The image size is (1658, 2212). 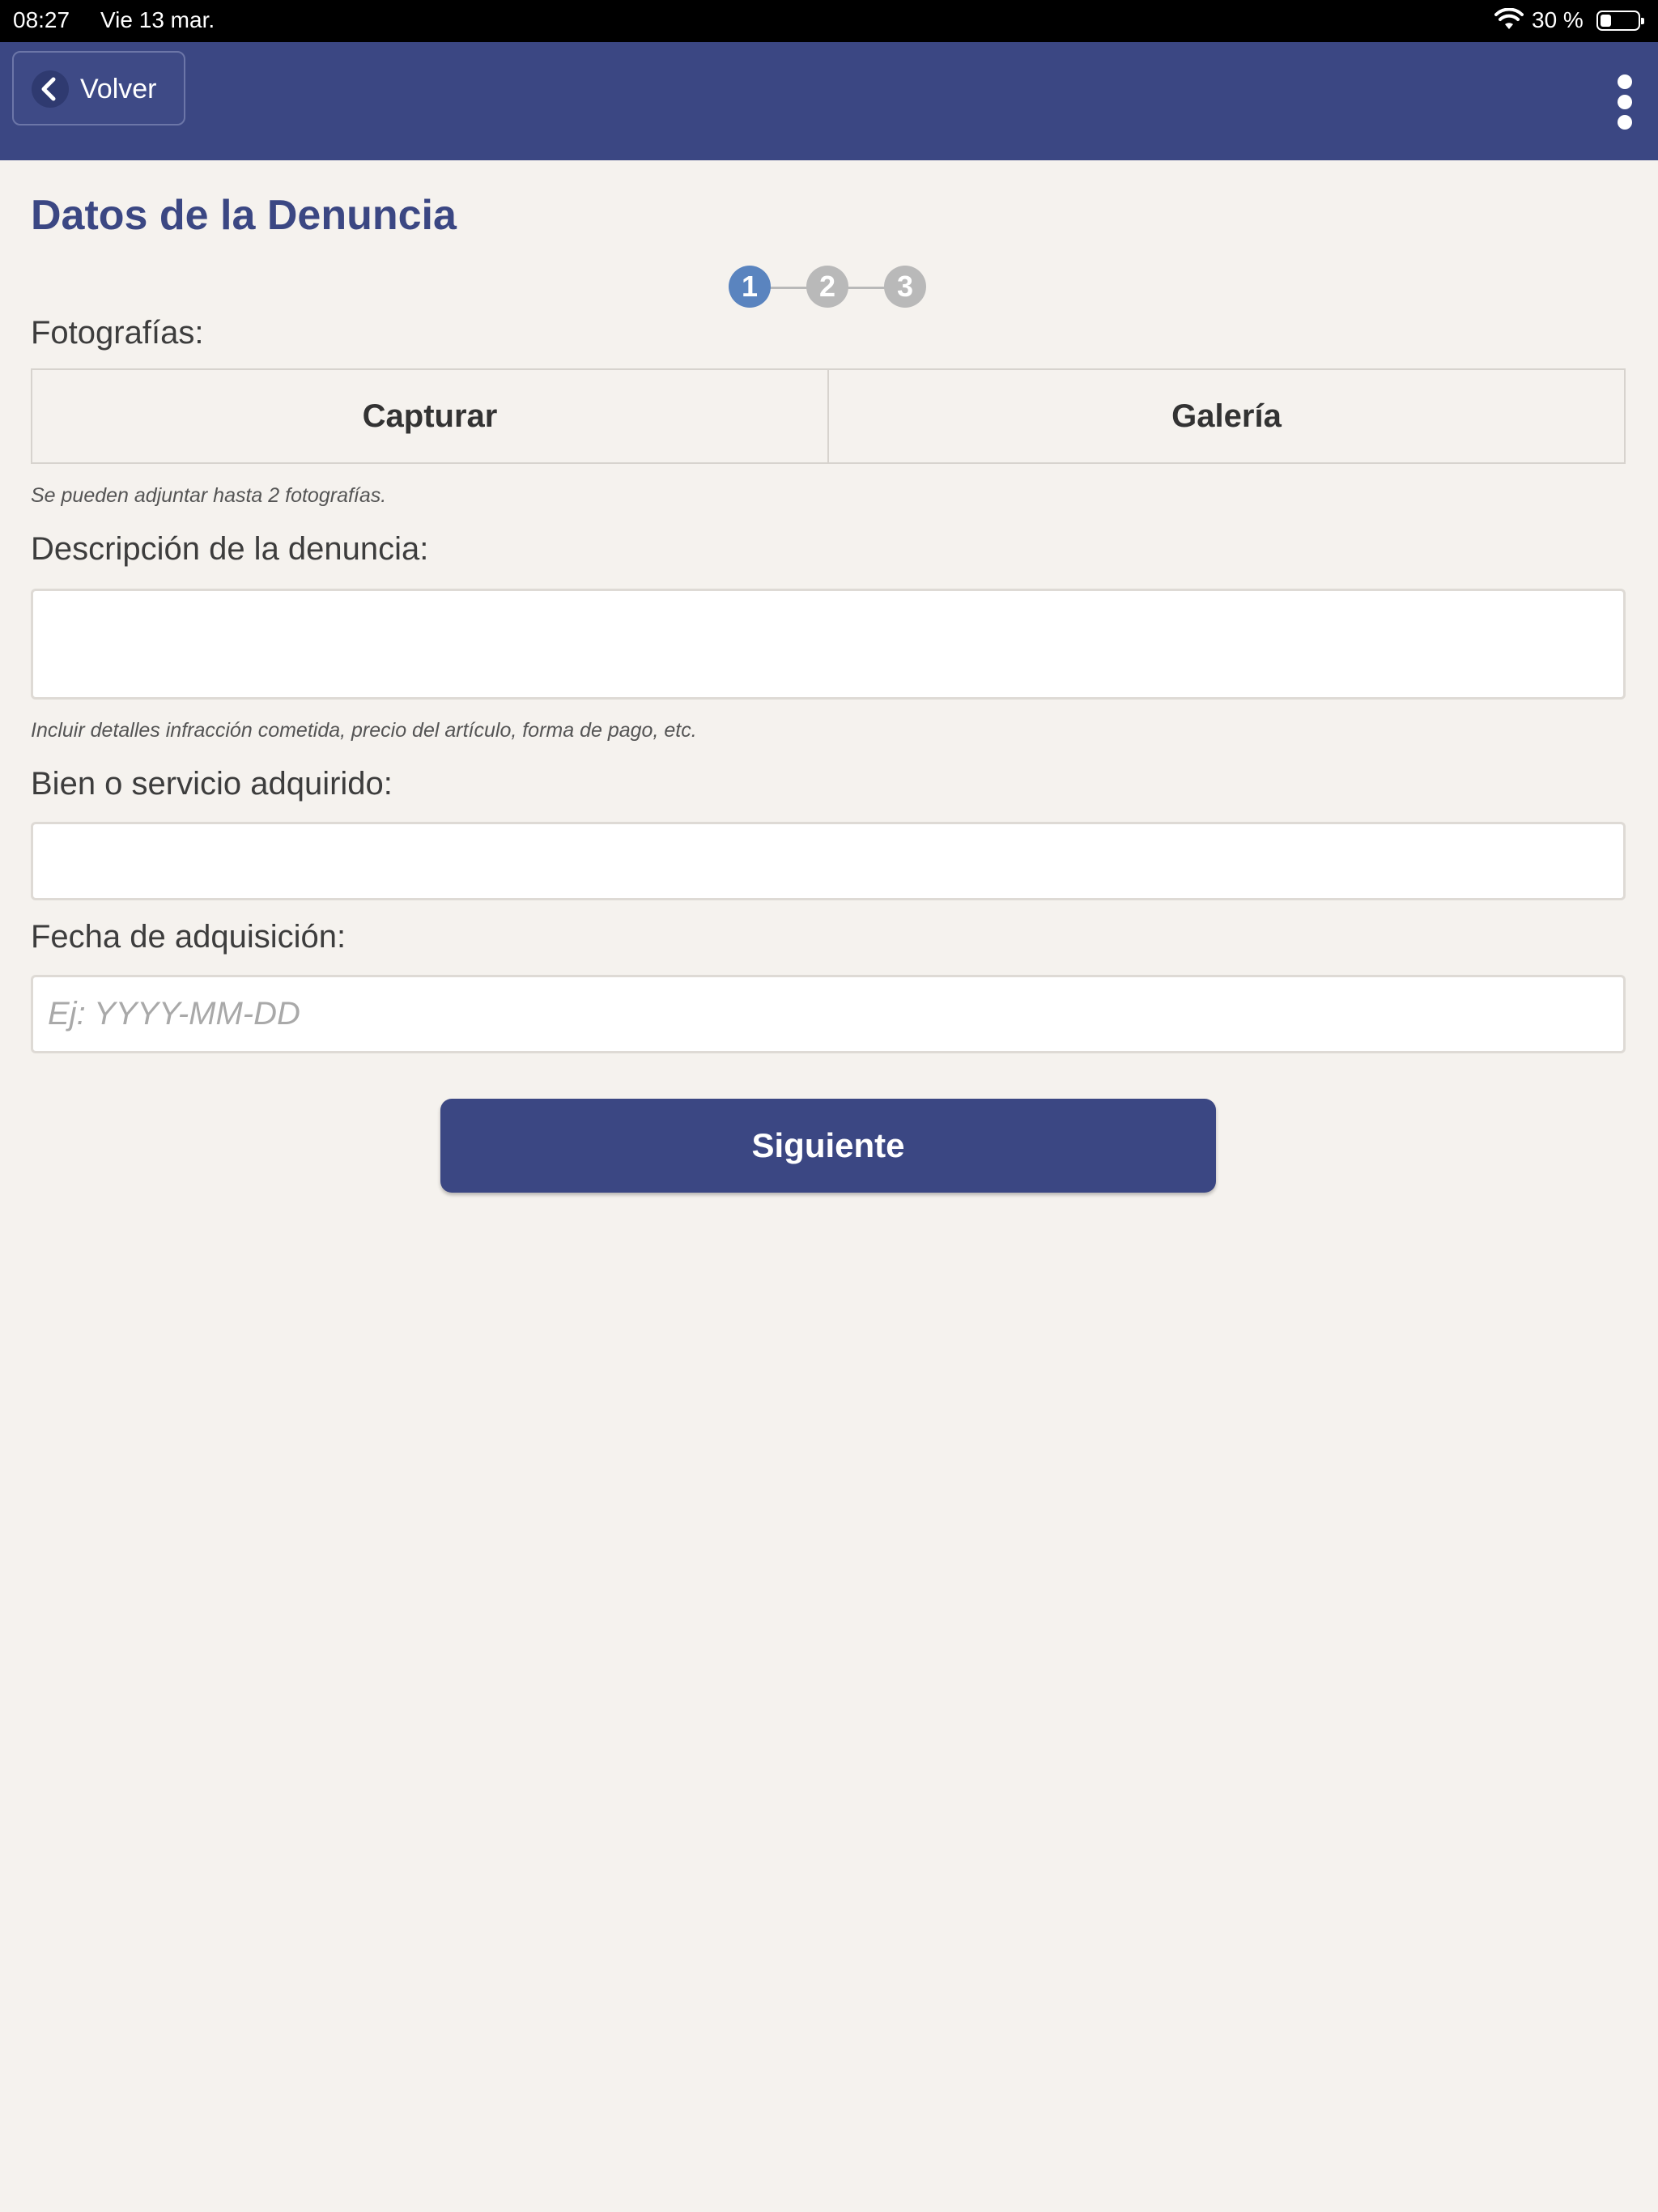 What do you see at coordinates (828, 644) in the screenshot?
I see `description-input` at bounding box center [828, 644].